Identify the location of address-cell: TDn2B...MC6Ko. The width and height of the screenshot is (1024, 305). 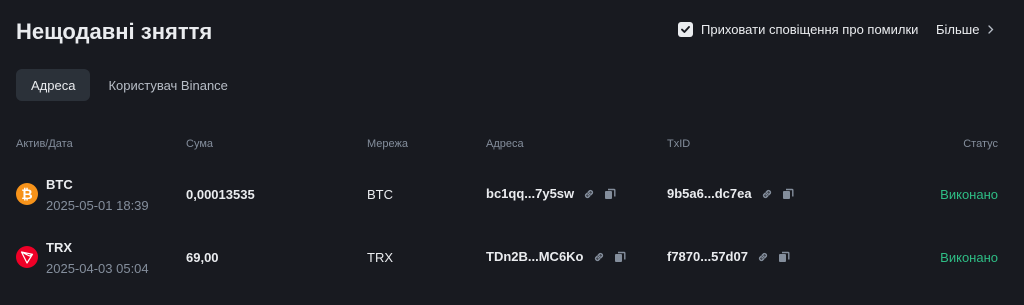
(556, 256).